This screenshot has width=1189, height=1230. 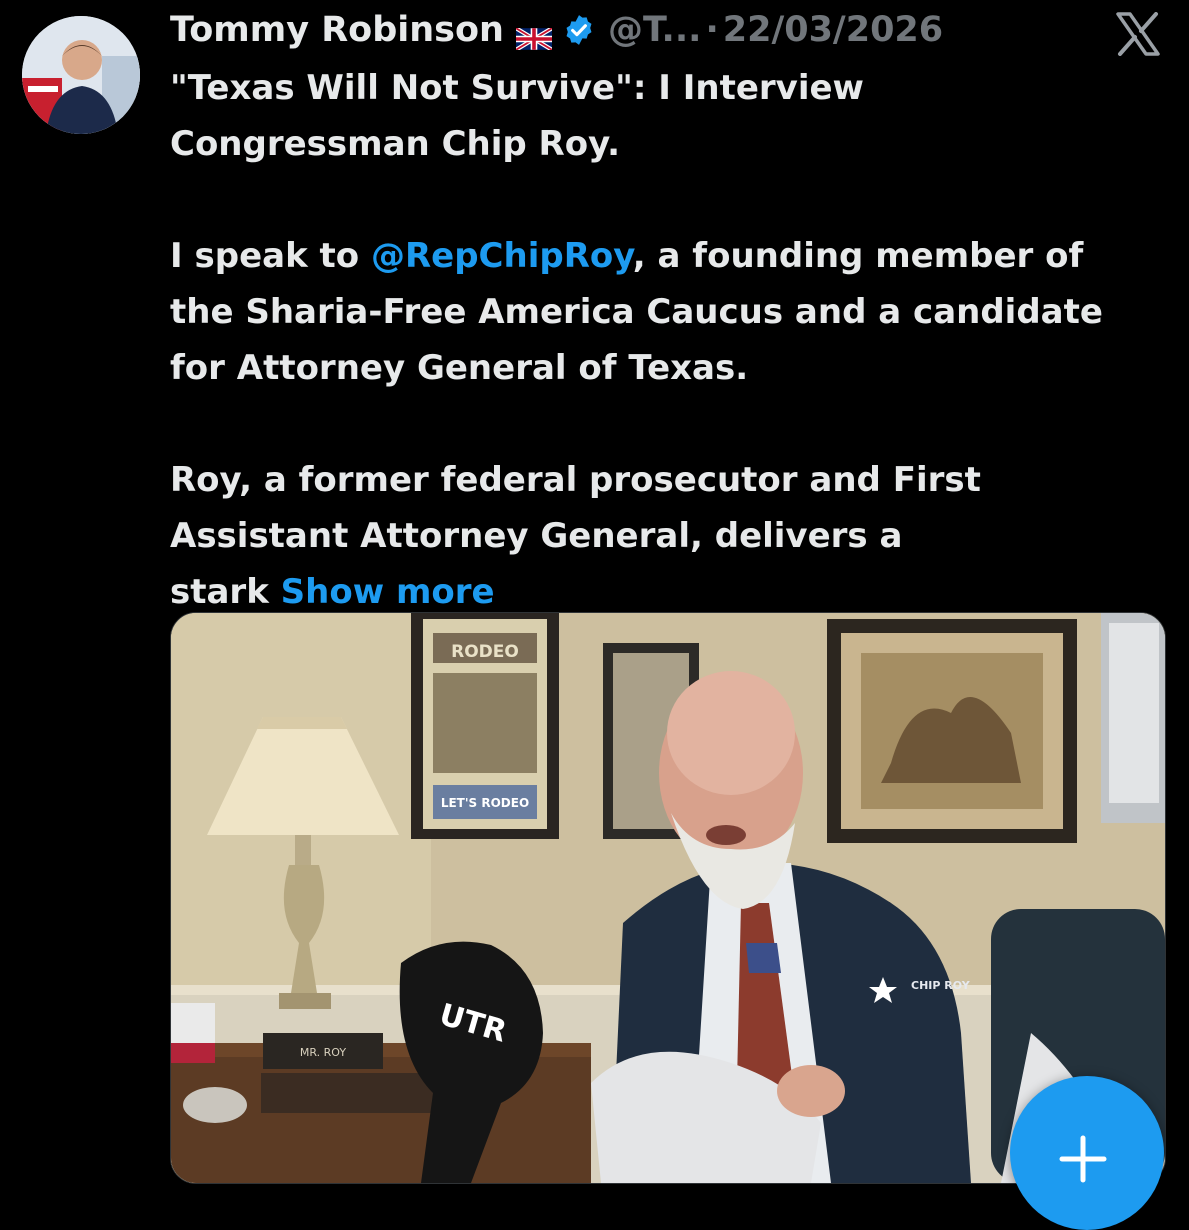 What do you see at coordinates (858, 256) in the screenshot?
I see `text-fragment: , a founding member of` at bounding box center [858, 256].